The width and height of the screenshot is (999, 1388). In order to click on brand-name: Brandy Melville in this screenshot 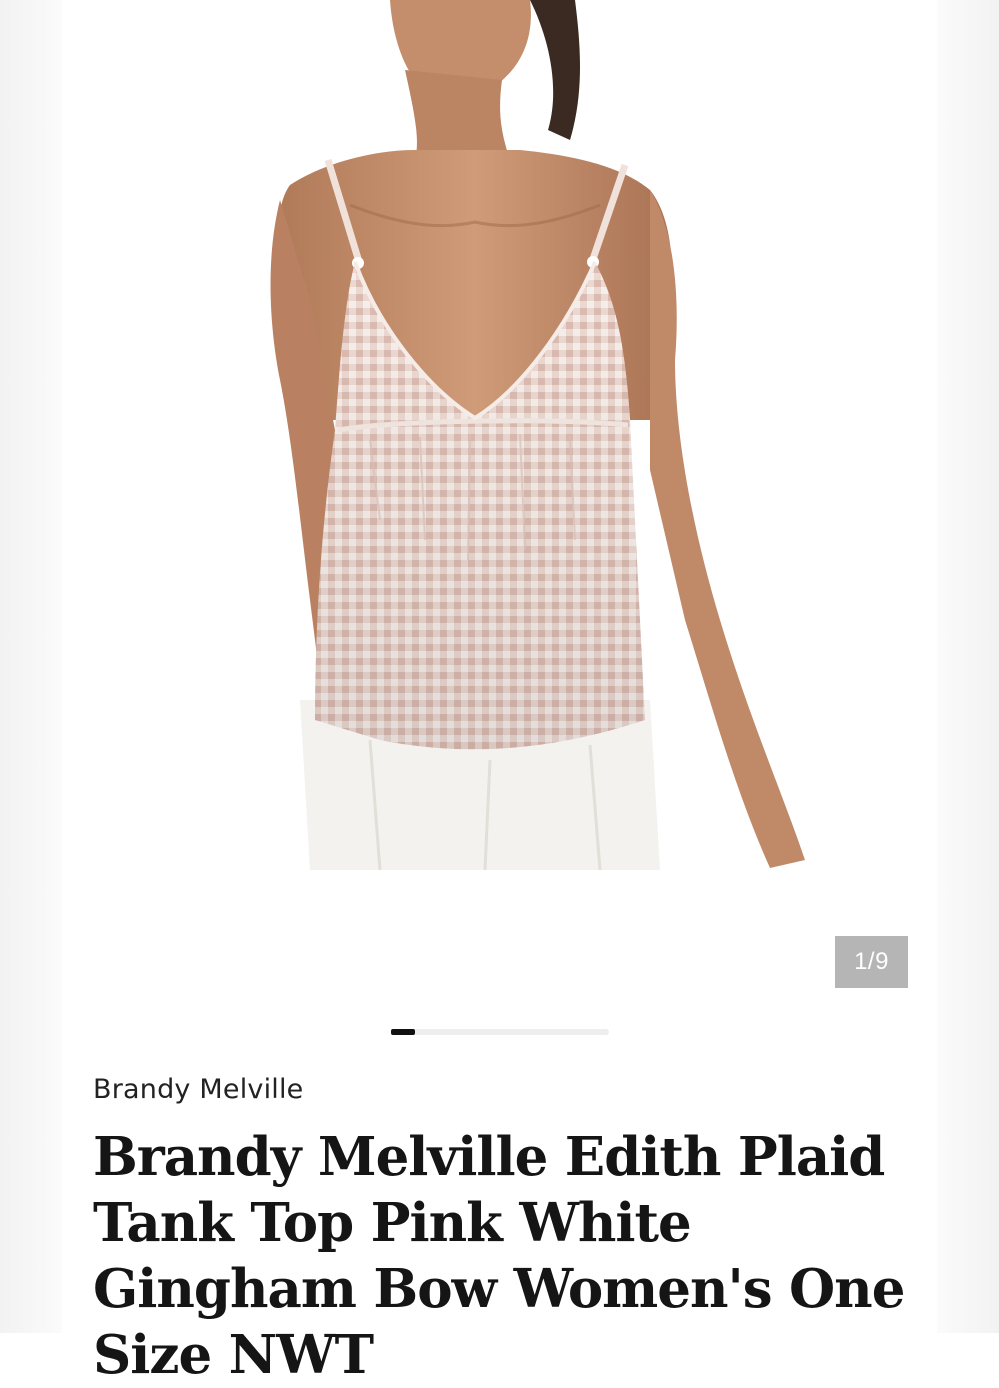, I will do `click(198, 1089)`.